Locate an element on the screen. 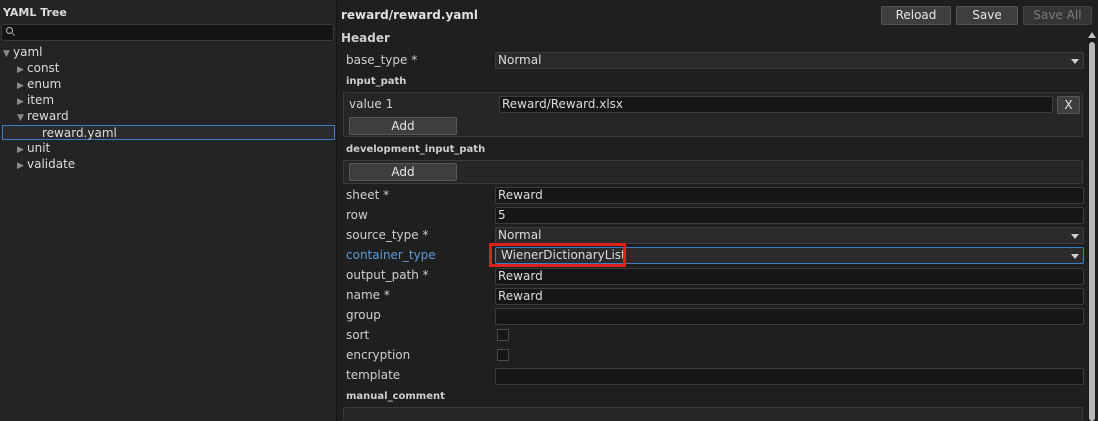  sort-label: sort is located at coordinates (358, 335).